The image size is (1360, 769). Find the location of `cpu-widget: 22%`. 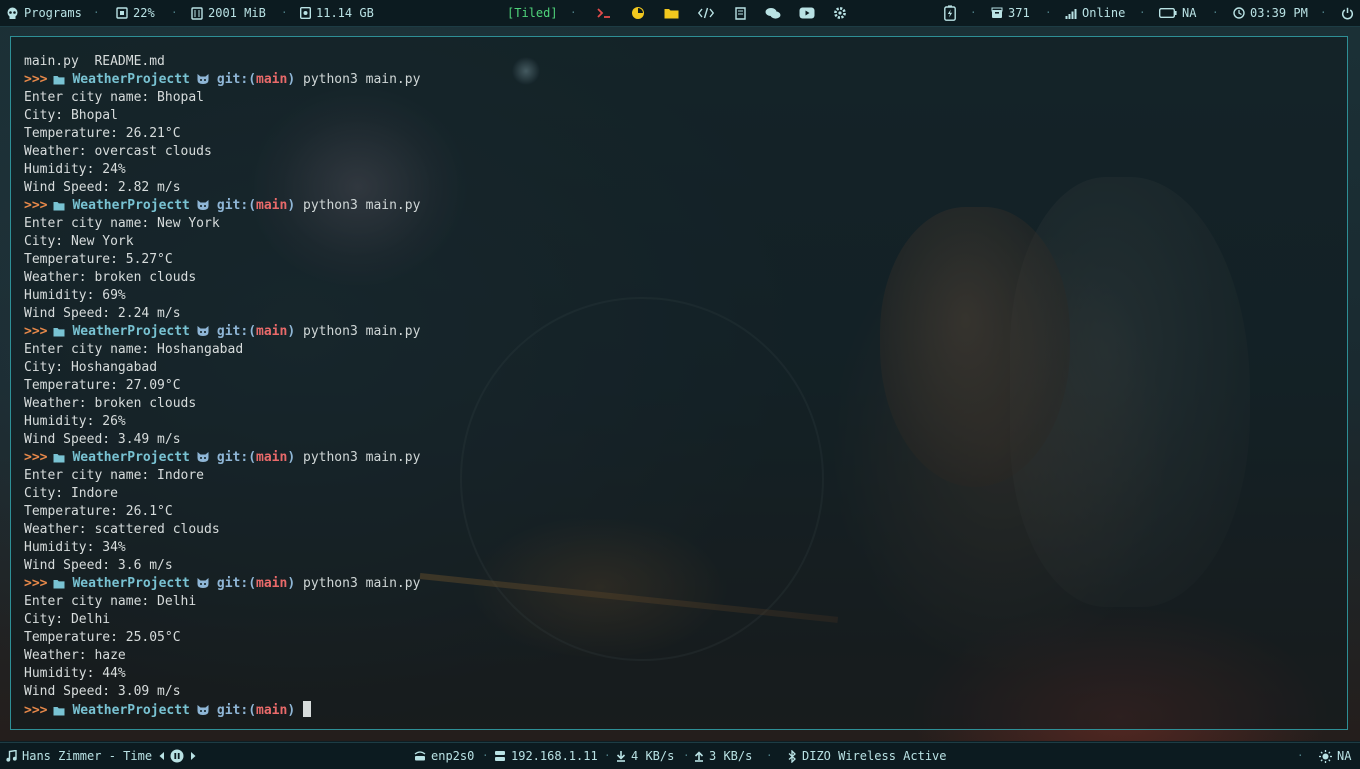

cpu-widget: 22% is located at coordinates (135, 13).